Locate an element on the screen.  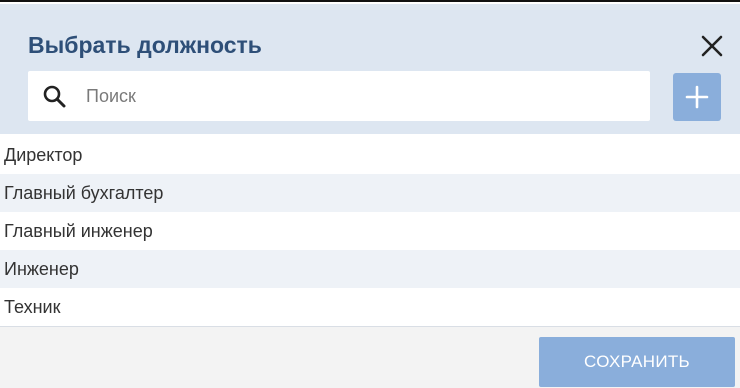
list-item: Техник is located at coordinates (370, 307).